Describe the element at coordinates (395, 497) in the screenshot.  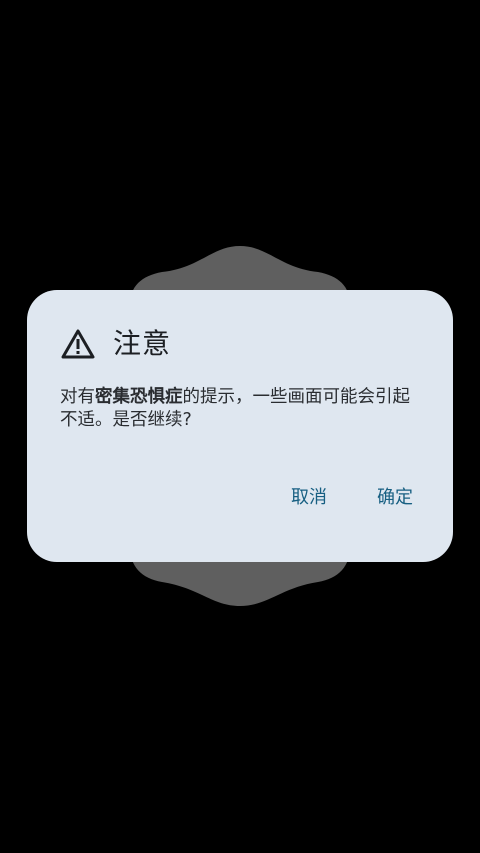
I see `confirm-button: 确定` at that location.